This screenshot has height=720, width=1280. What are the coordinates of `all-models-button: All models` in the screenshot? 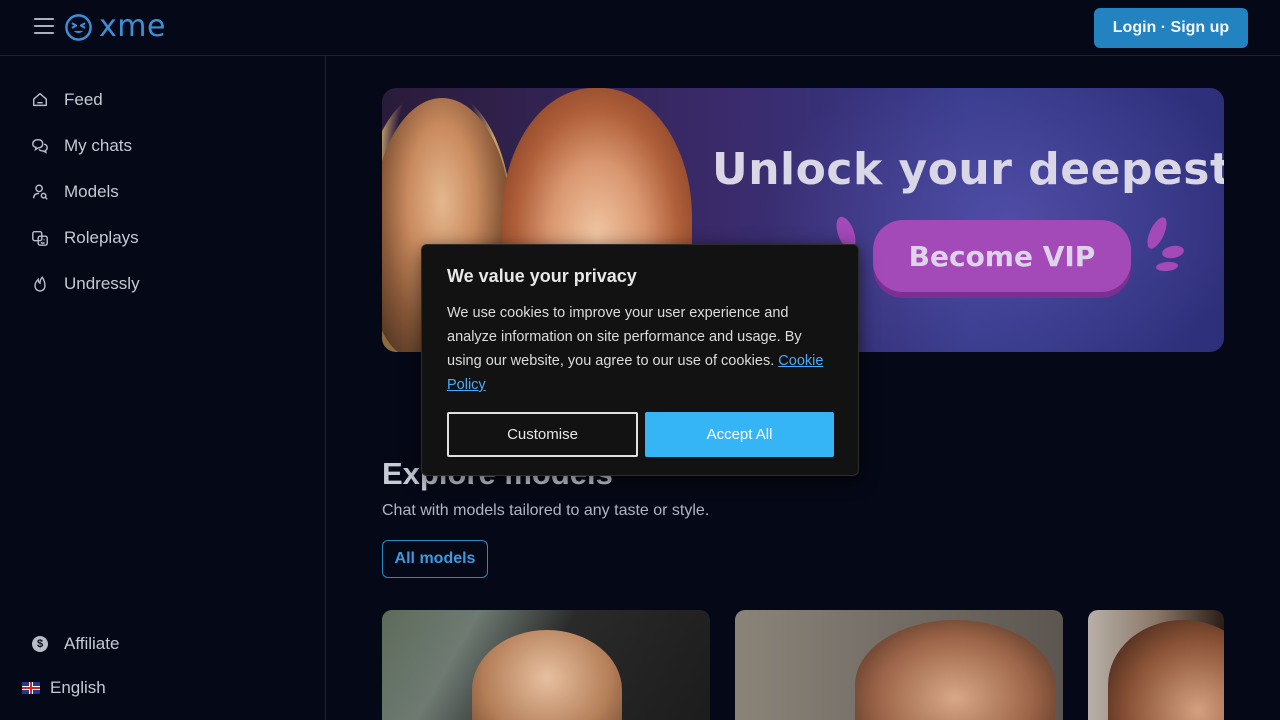 It's located at (435, 559).